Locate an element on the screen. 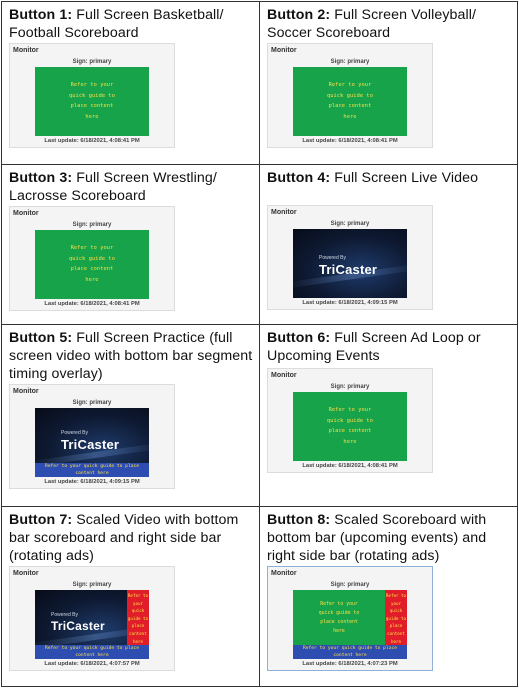 This screenshot has width=519, height=691. cell-caption: Button 4: Full Screen Live Video is located at coordinates (389, 178).